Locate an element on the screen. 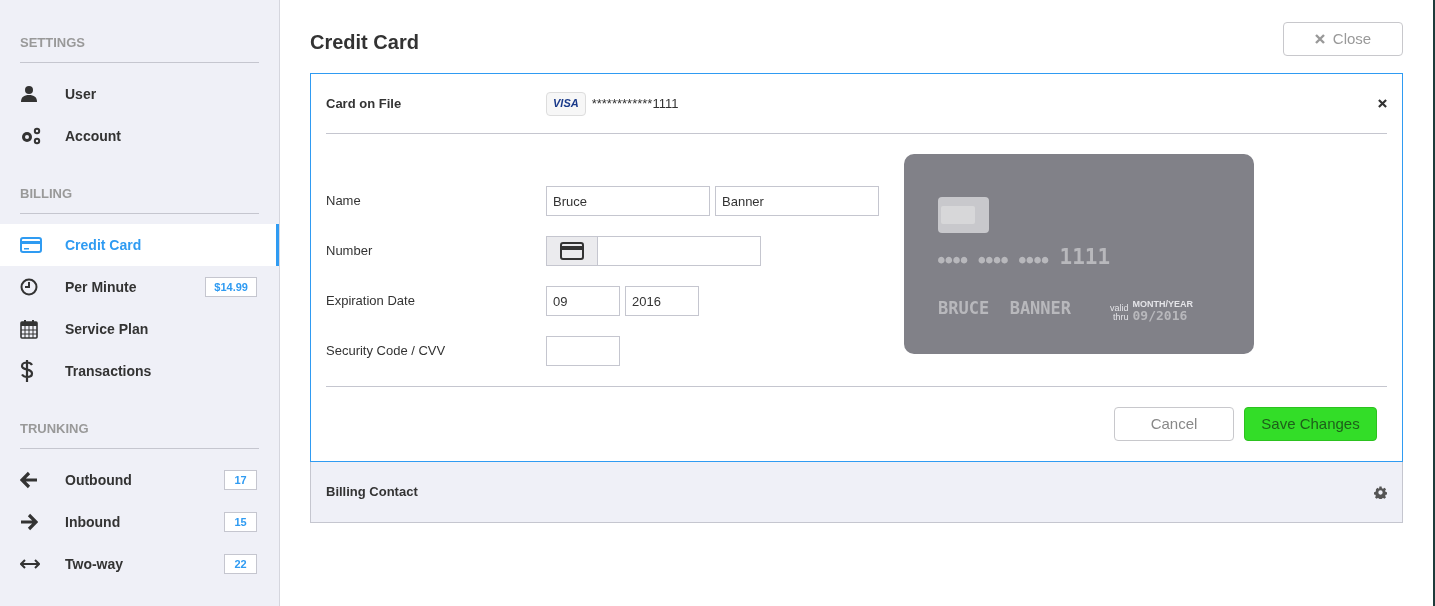 The height and width of the screenshot is (606, 1435). field-label: Expiration Date is located at coordinates (371, 301).